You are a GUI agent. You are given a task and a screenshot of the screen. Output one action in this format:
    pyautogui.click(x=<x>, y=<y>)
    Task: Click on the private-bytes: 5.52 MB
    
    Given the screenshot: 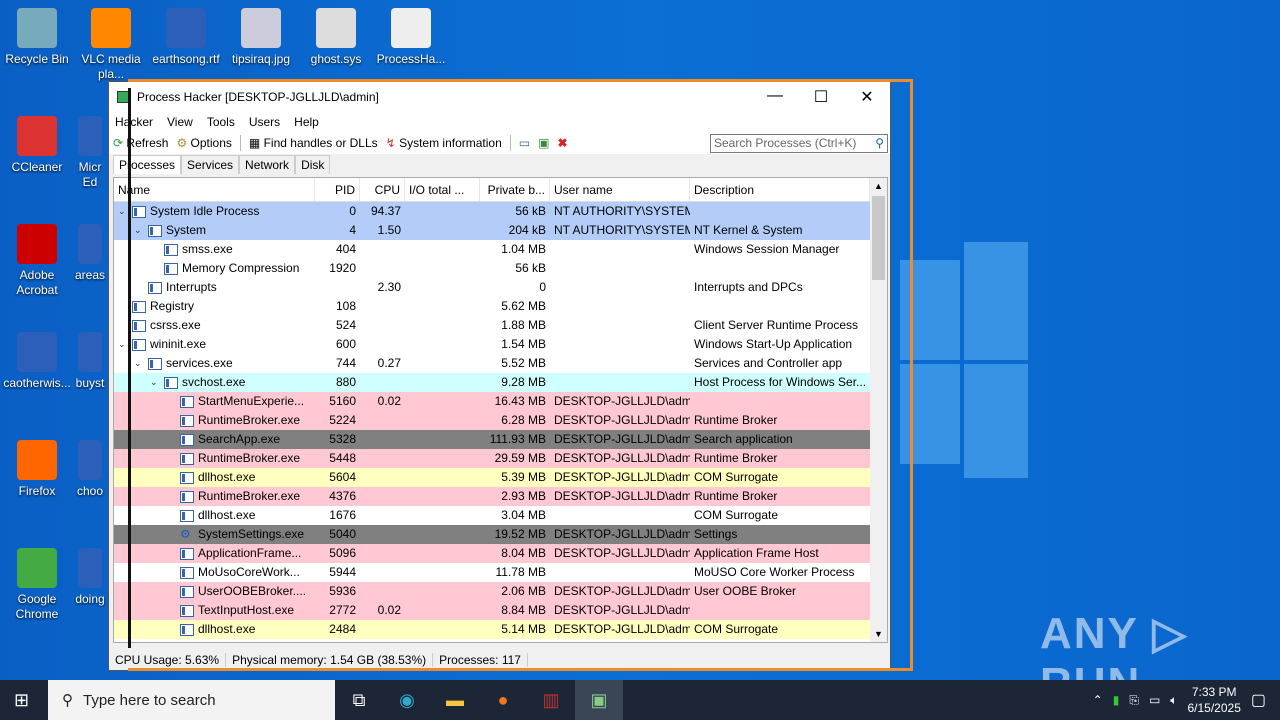 What is the action you would take?
    pyautogui.click(x=523, y=363)
    